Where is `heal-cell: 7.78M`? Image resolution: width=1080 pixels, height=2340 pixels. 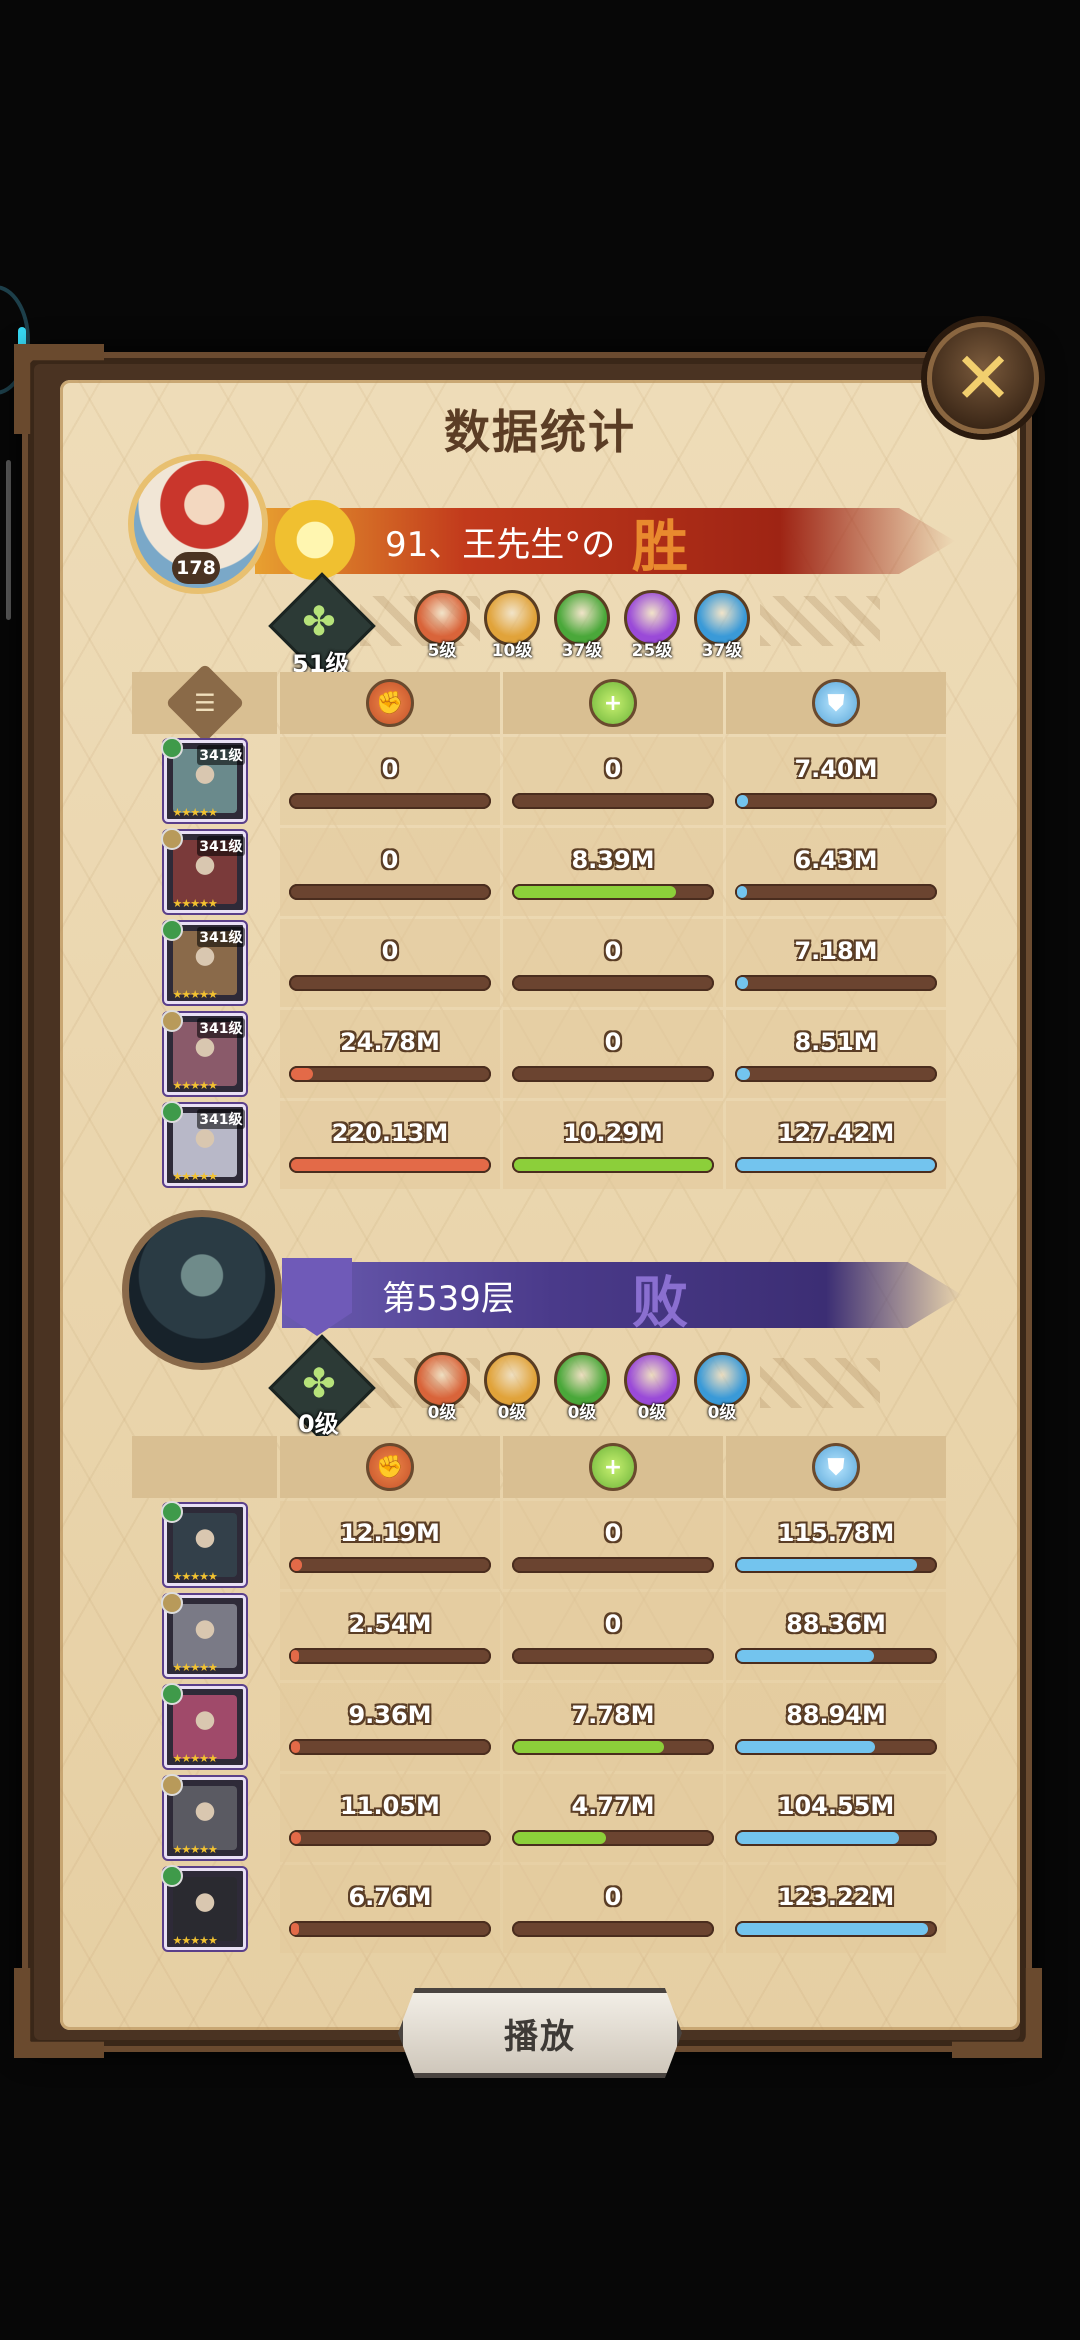
heal-cell: 7.78M is located at coordinates (613, 1727).